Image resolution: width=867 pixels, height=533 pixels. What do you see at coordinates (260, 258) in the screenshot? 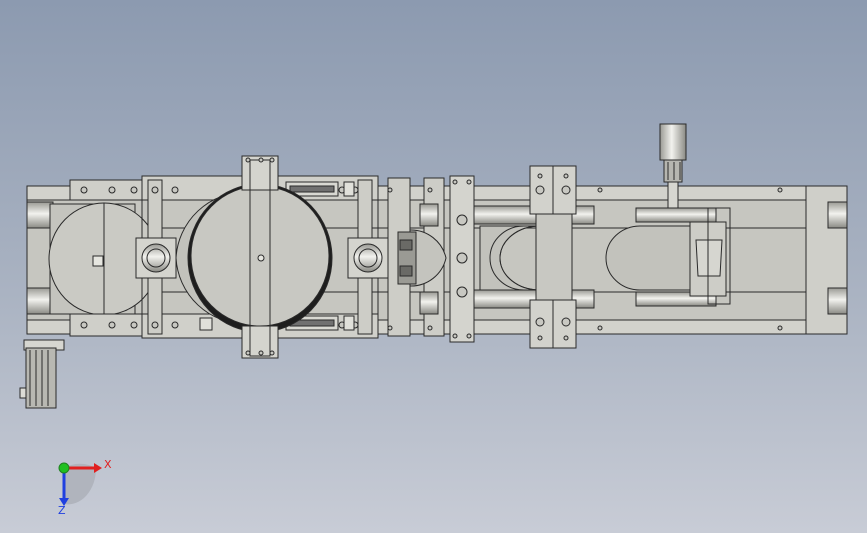
I see `center-drum` at bounding box center [260, 258].